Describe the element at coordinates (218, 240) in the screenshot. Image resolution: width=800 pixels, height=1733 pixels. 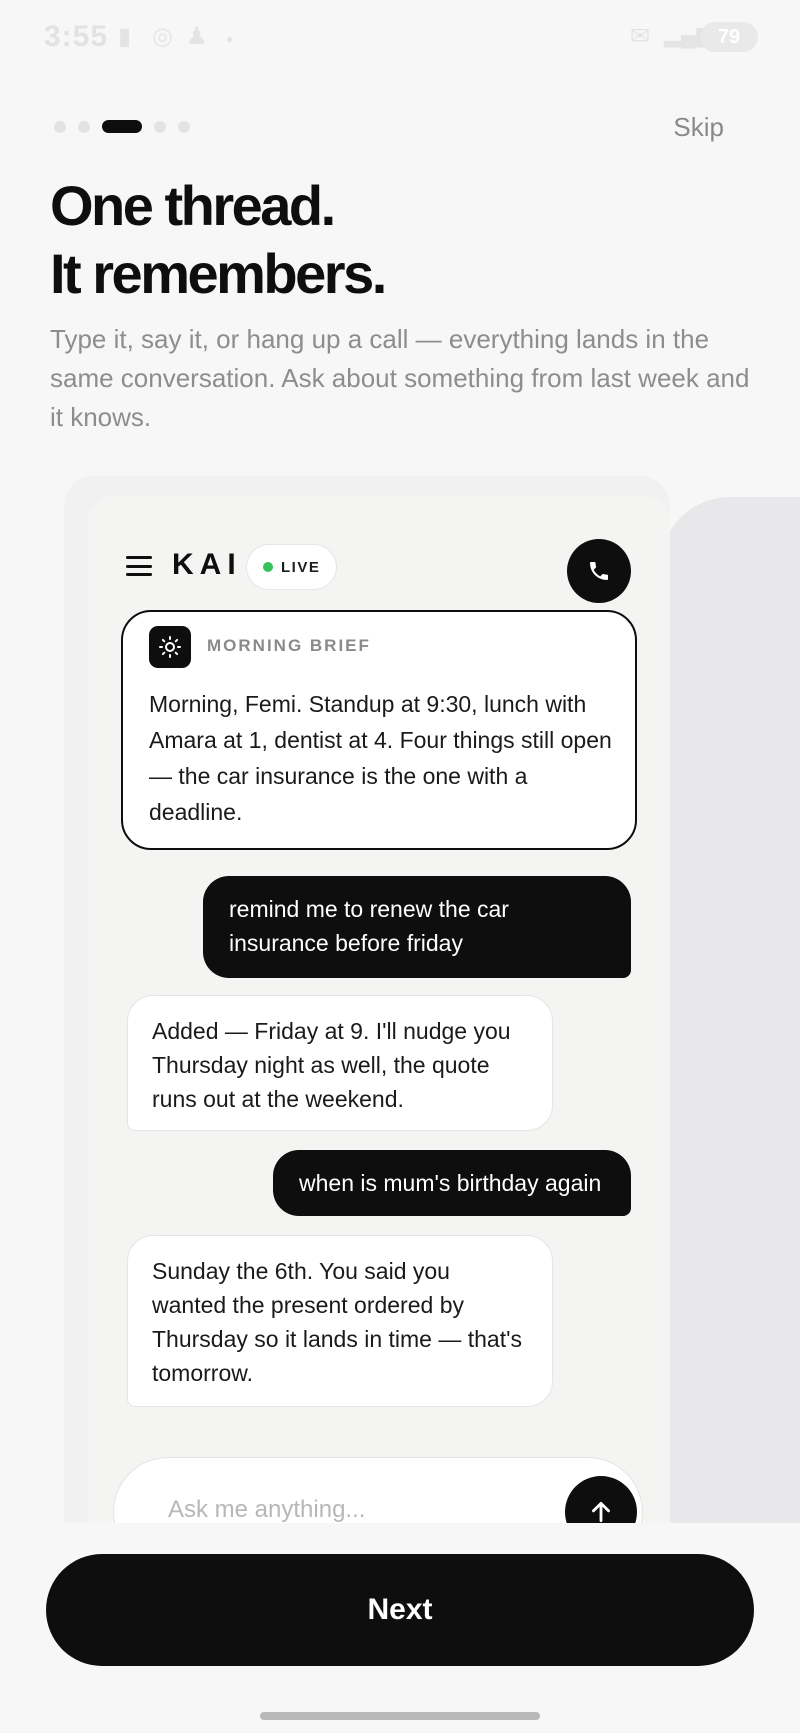
I see `page-title: One thread. It remembers.` at that location.